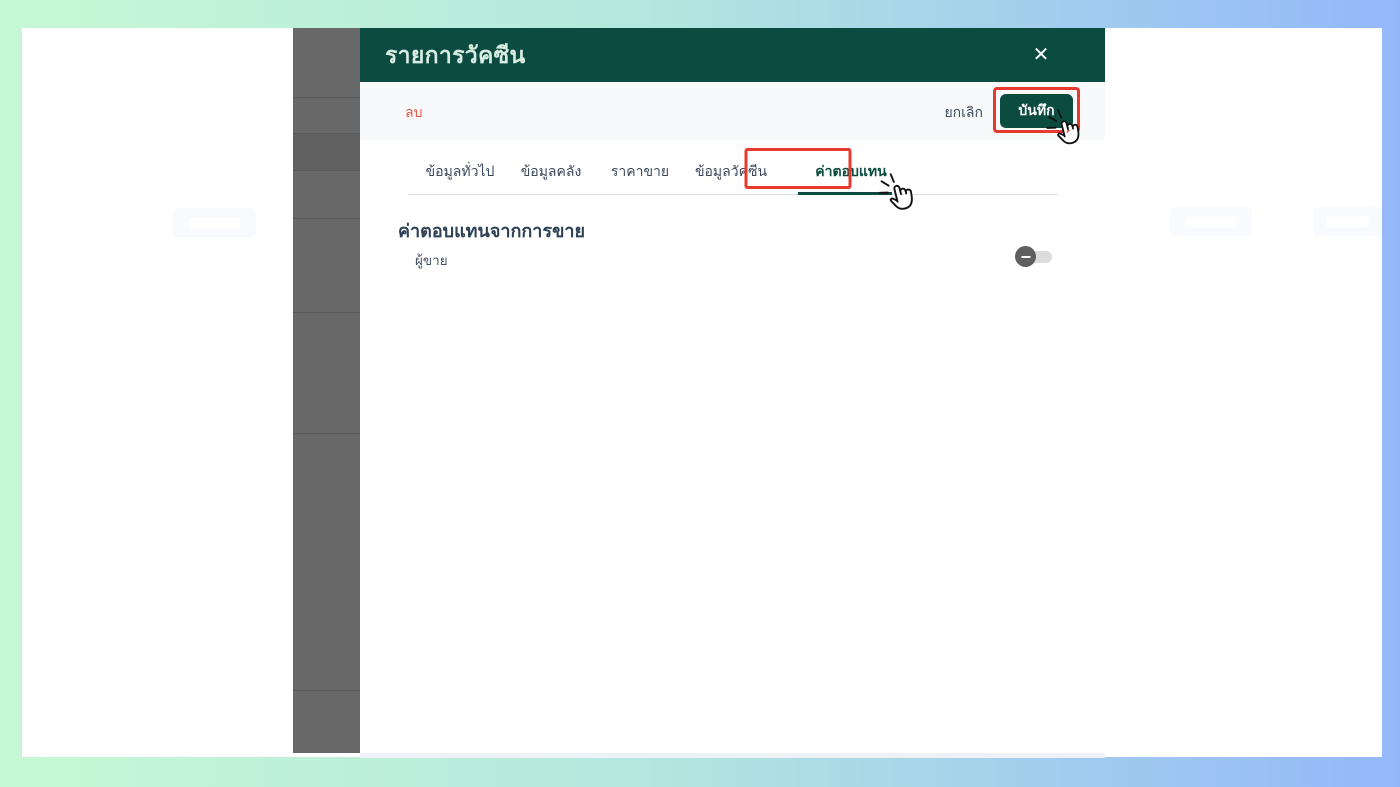  Describe the element at coordinates (732, 755) in the screenshot. I see `modal-footer` at that location.